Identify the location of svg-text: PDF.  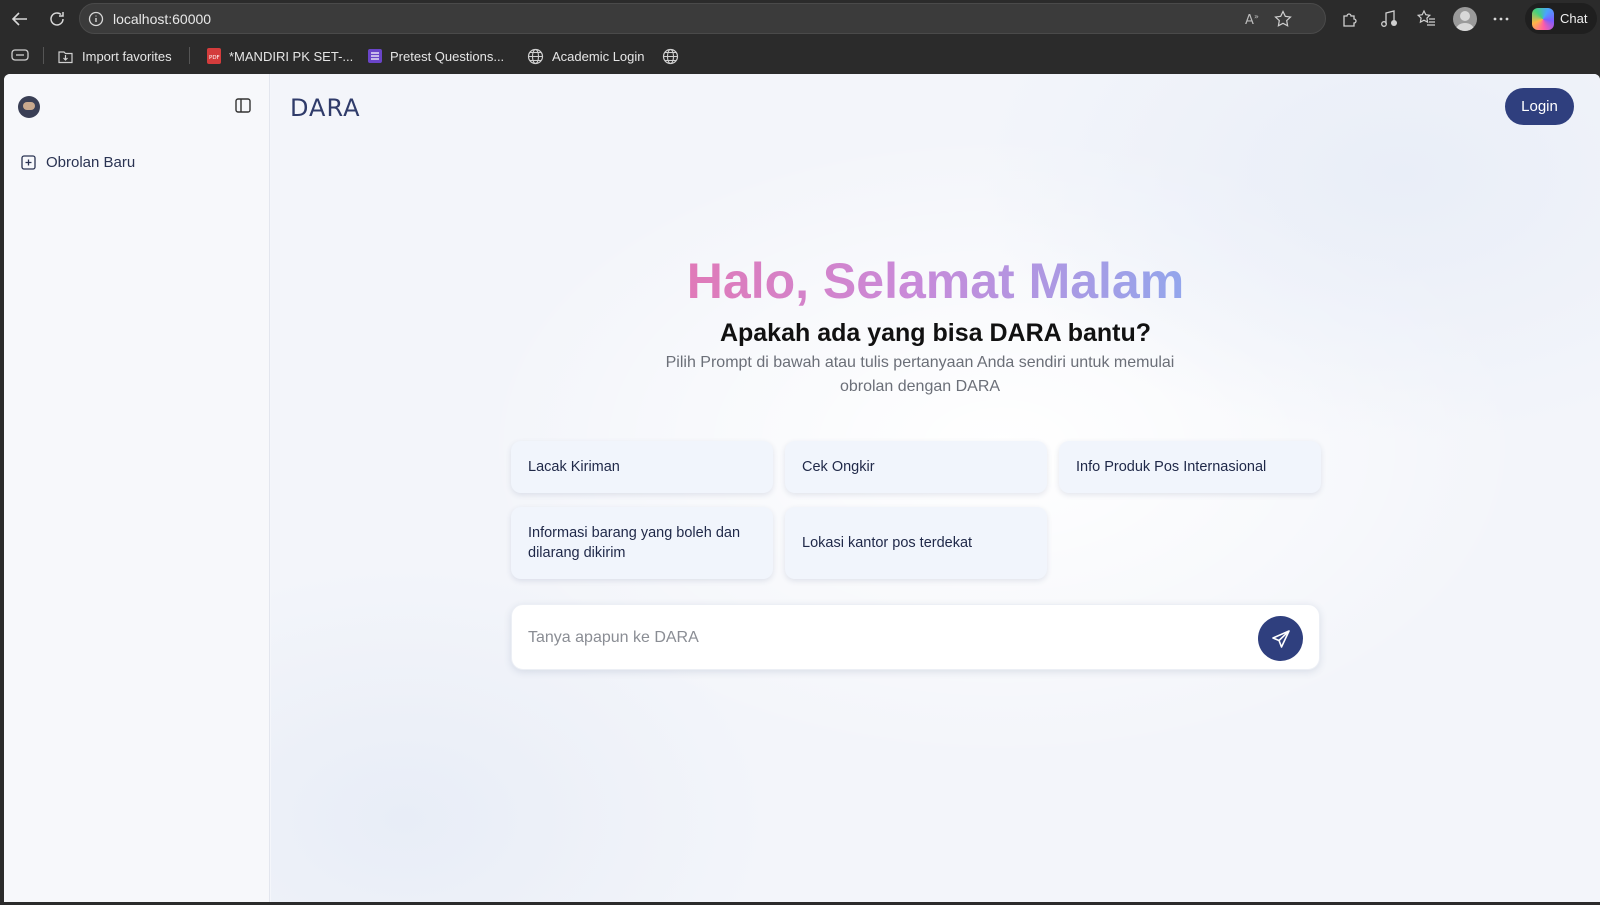
(214, 58).